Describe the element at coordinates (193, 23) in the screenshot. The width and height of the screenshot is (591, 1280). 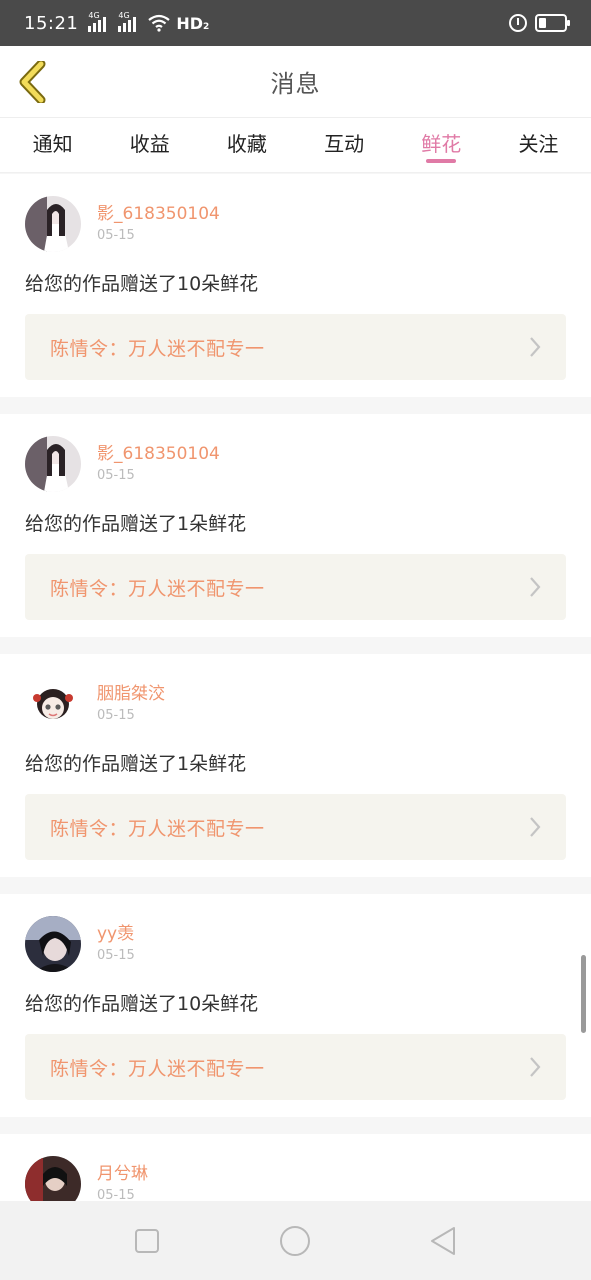
I see `hd-label: HD2` at that location.